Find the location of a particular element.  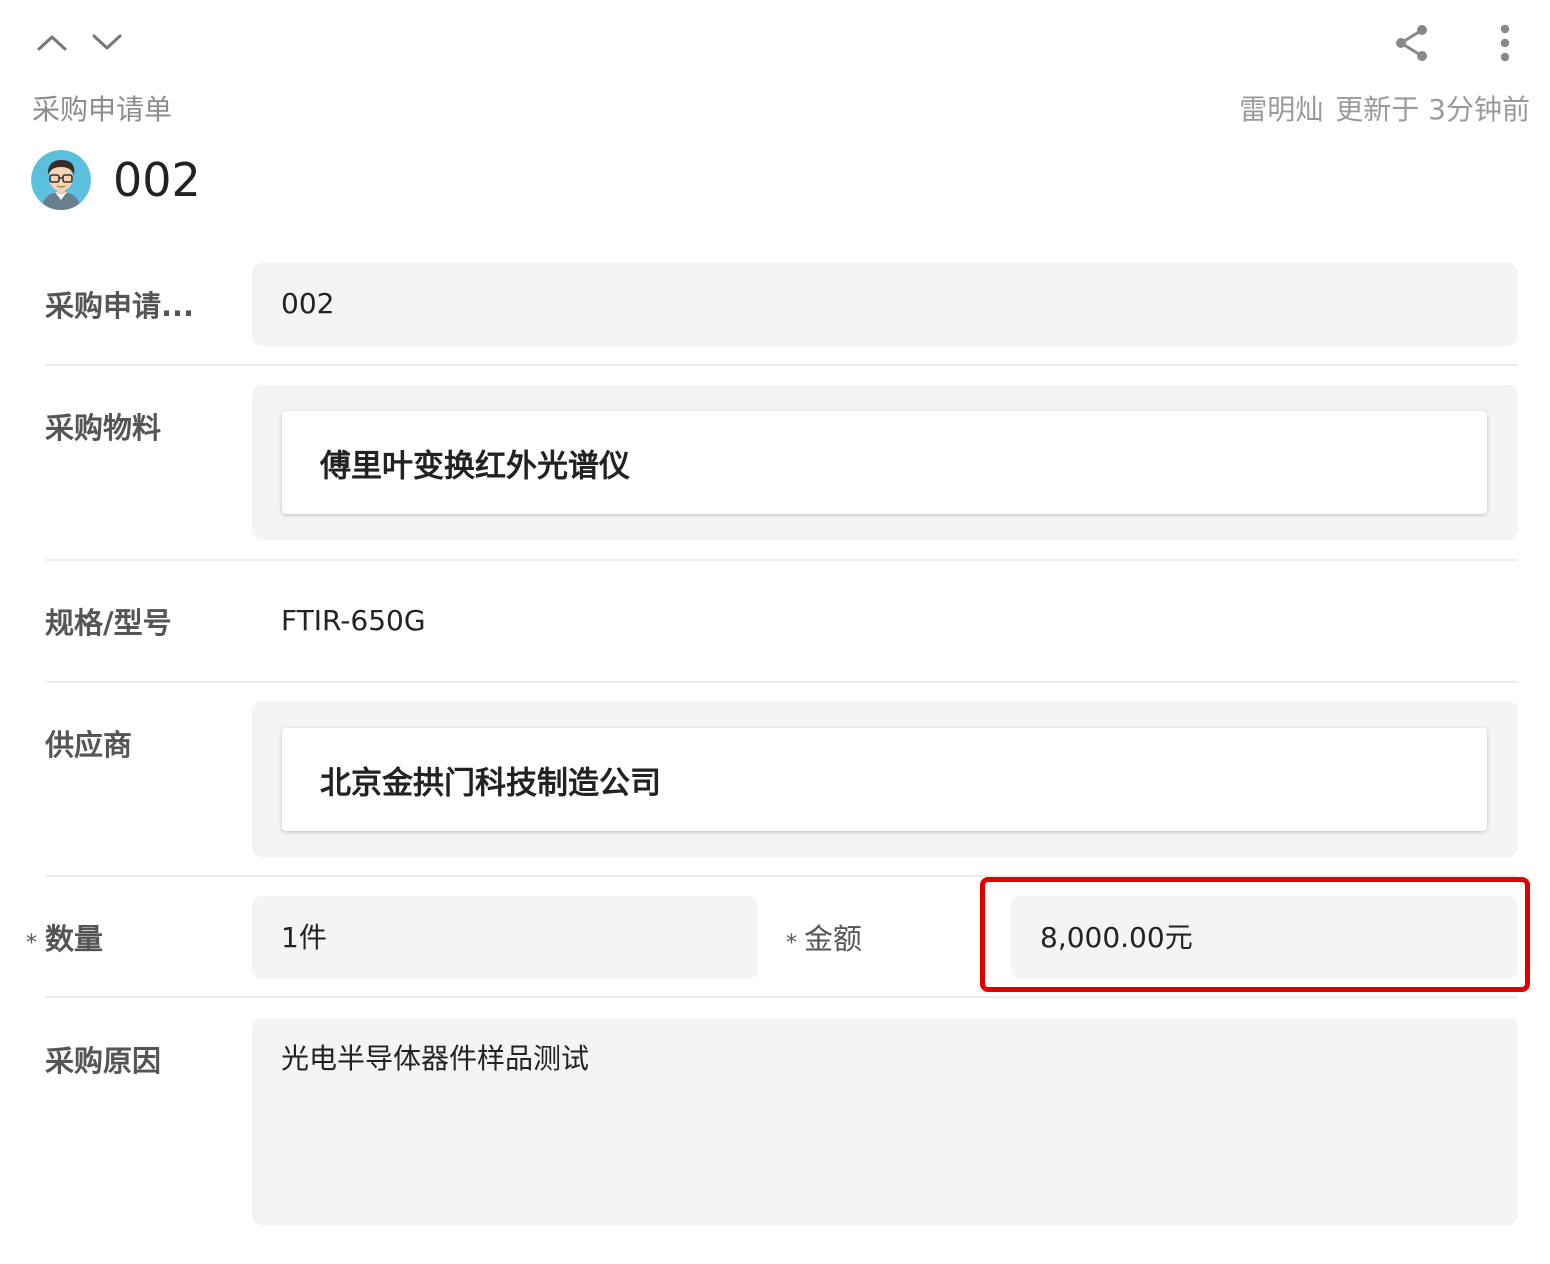

supplier-record-card: 北京金拱门科技制造公司 is located at coordinates (884, 779).